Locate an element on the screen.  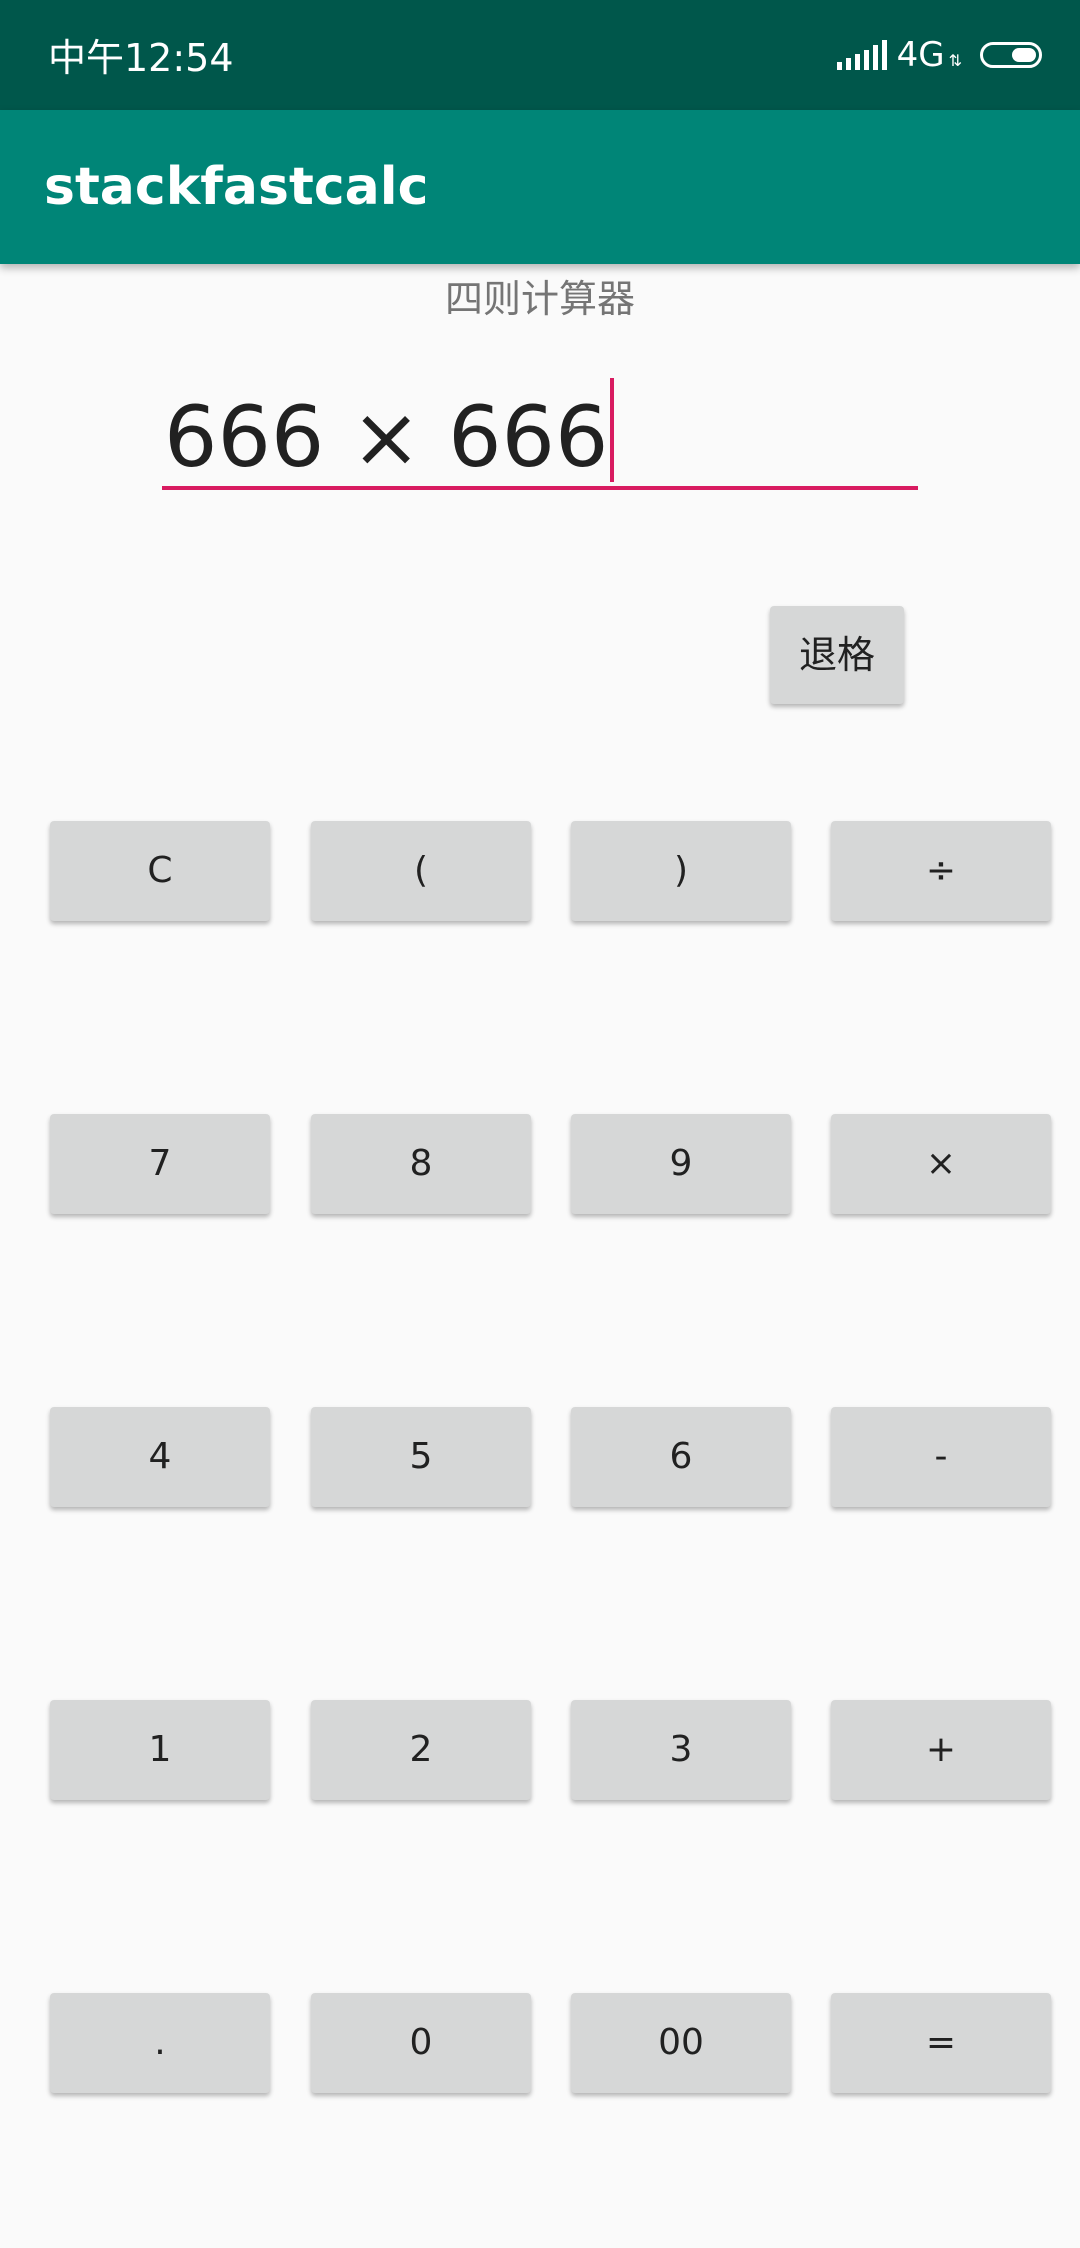
clear-button: C is located at coordinates (160, 871).